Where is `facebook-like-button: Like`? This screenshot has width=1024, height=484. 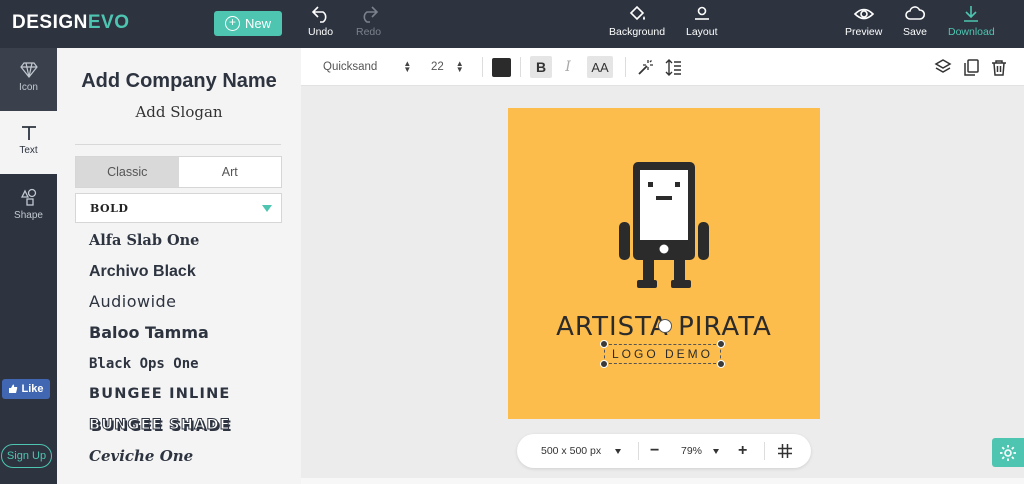
facebook-like-button: Like is located at coordinates (26, 389).